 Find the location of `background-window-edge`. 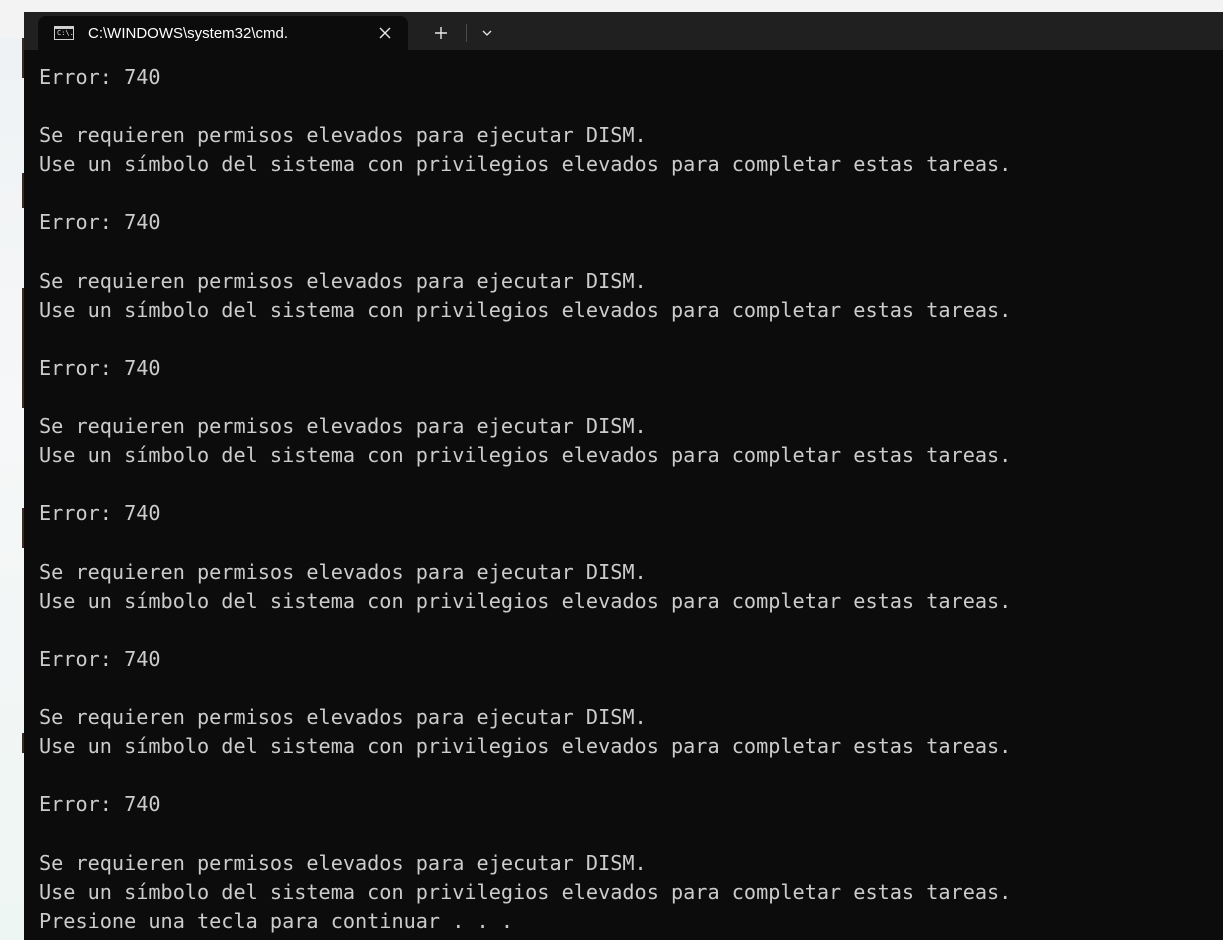

background-window-edge is located at coordinates (12, 489).